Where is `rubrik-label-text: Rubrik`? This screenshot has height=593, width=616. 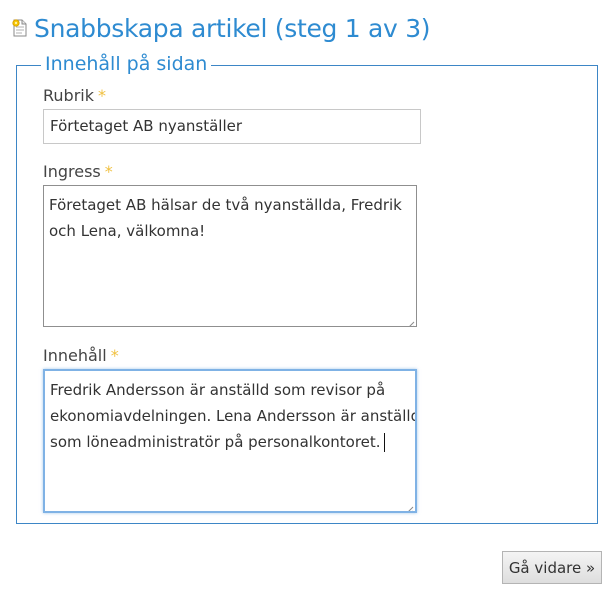
rubrik-label-text: Rubrik is located at coordinates (68, 95).